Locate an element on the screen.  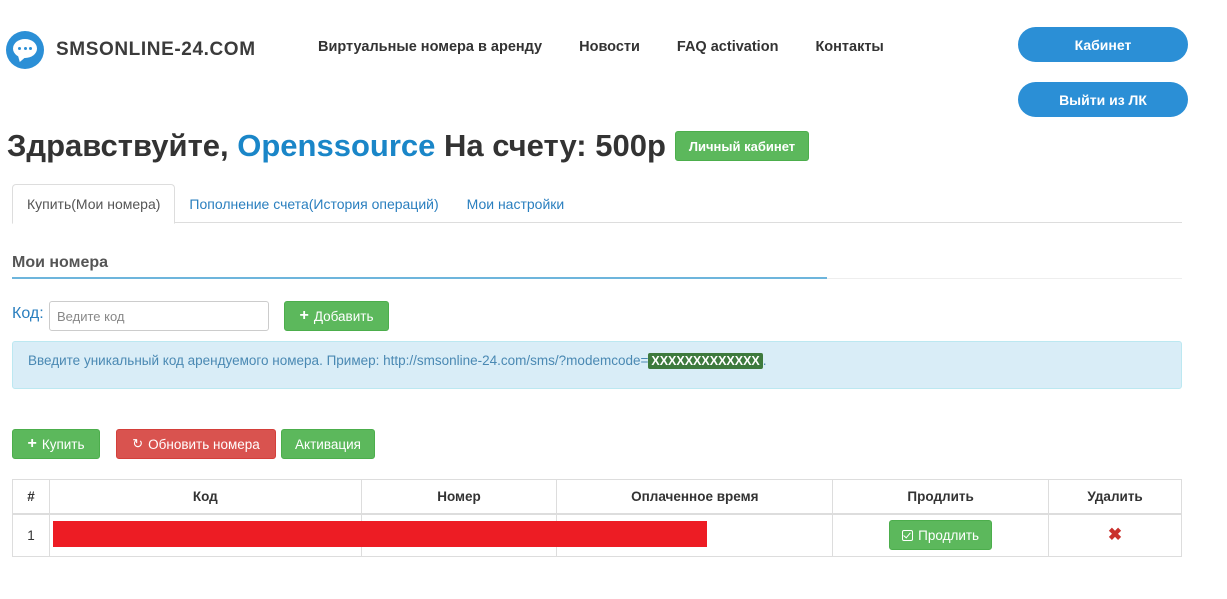
activation-button: Активация is located at coordinates (328, 444).